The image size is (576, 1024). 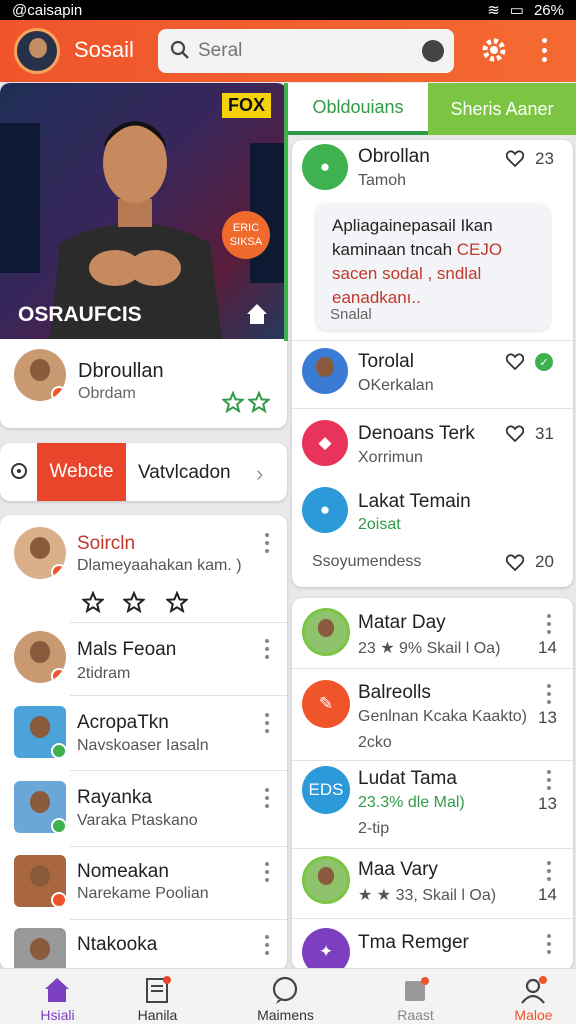 I want to click on item-subtitle: ★ ★ 33, Skail l Oa), so click(x=427, y=895).